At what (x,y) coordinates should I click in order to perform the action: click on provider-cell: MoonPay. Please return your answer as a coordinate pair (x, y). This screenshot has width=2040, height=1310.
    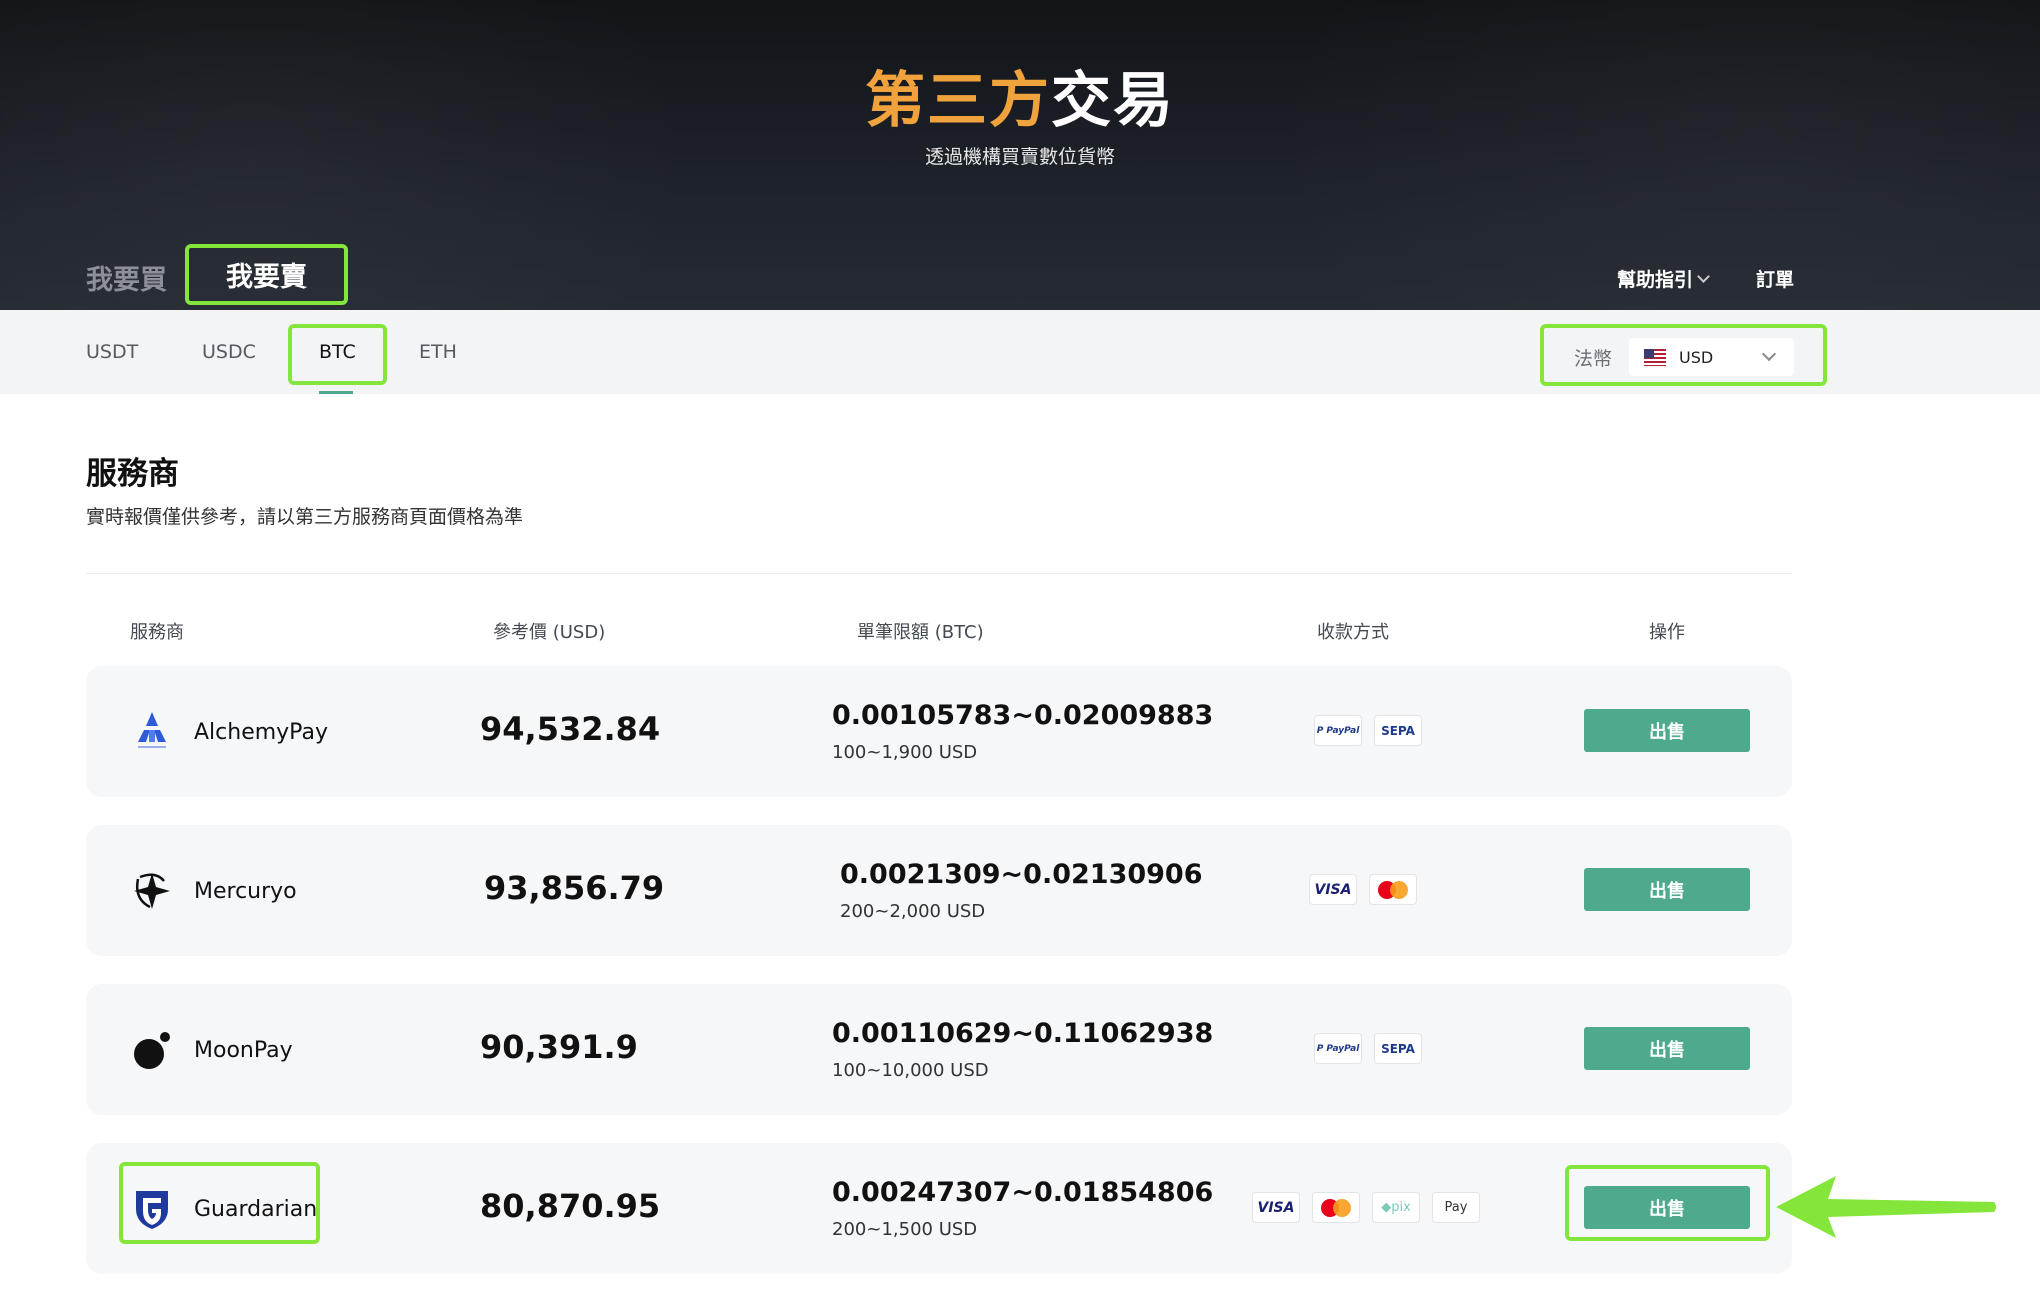
    Looking at the image, I should click on (211, 1050).